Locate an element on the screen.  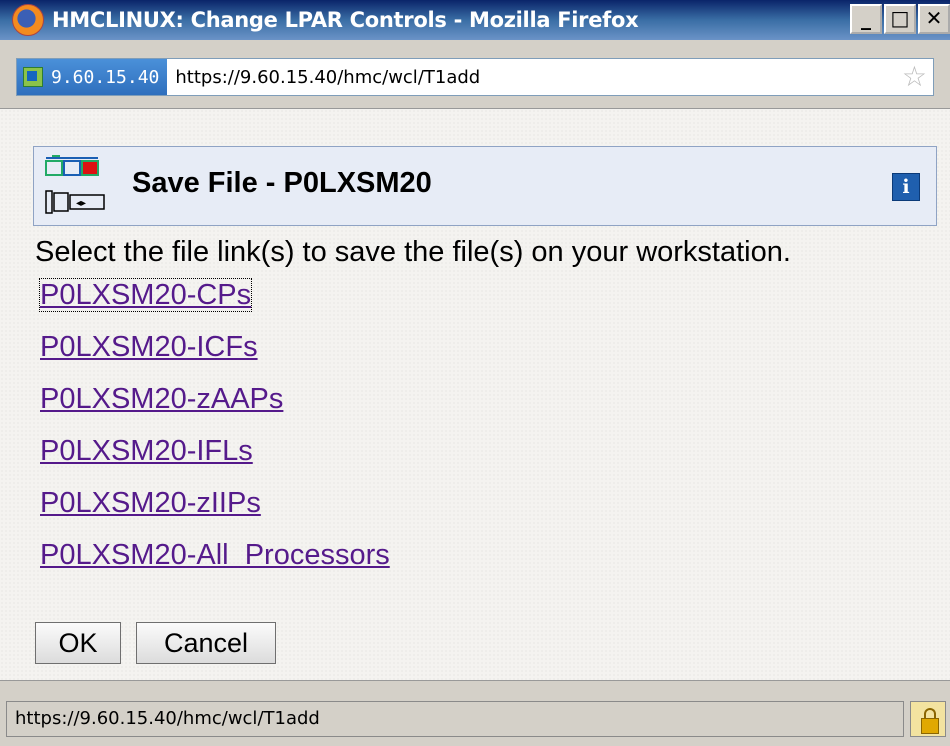
dialog-buttons: OK Cancel is located at coordinates (155, 643).